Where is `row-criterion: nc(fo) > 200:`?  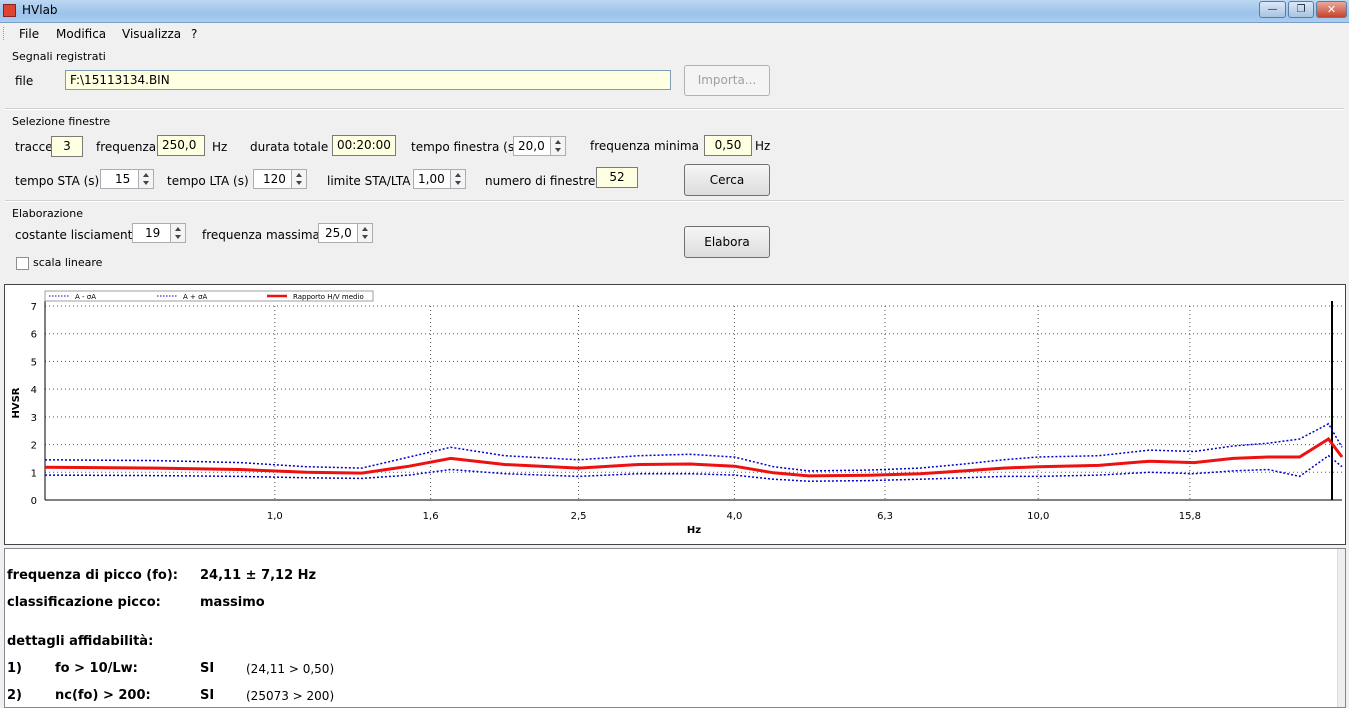 row-criterion: nc(fo) > 200: is located at coordinates (103, 695).